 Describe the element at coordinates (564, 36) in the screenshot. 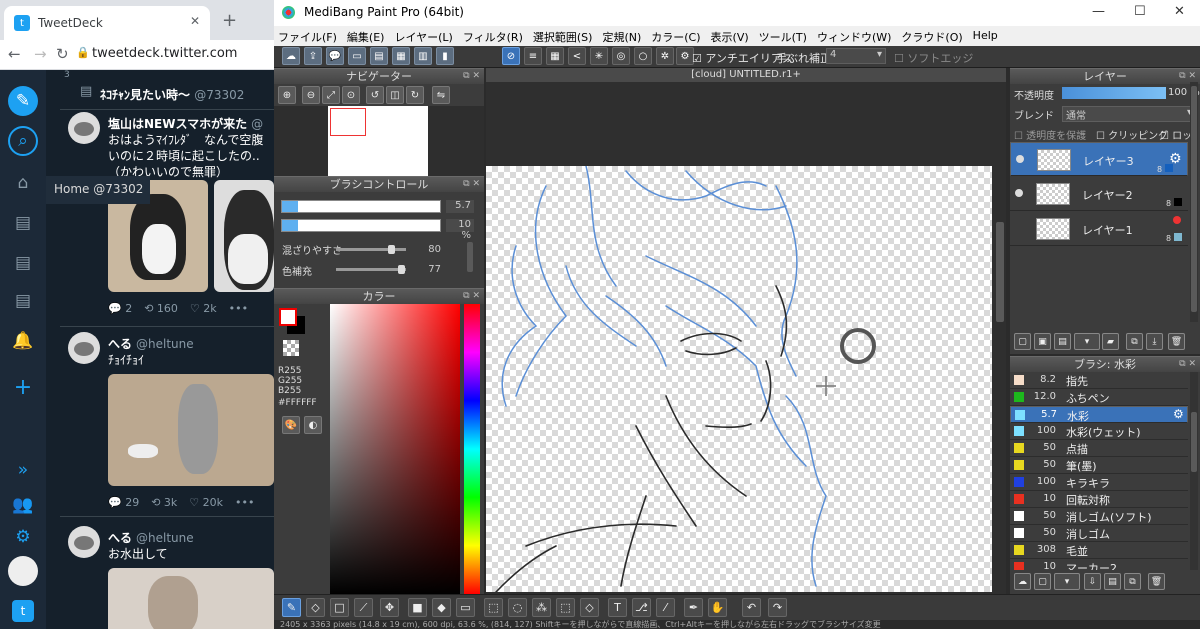

I see `menu-selection: 選択範囲(S)` at that location.